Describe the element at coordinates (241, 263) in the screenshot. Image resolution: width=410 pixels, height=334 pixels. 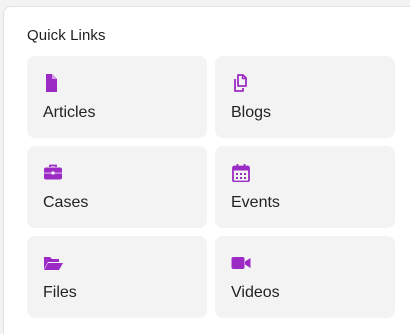
I see `video-camera-icon` at that location.